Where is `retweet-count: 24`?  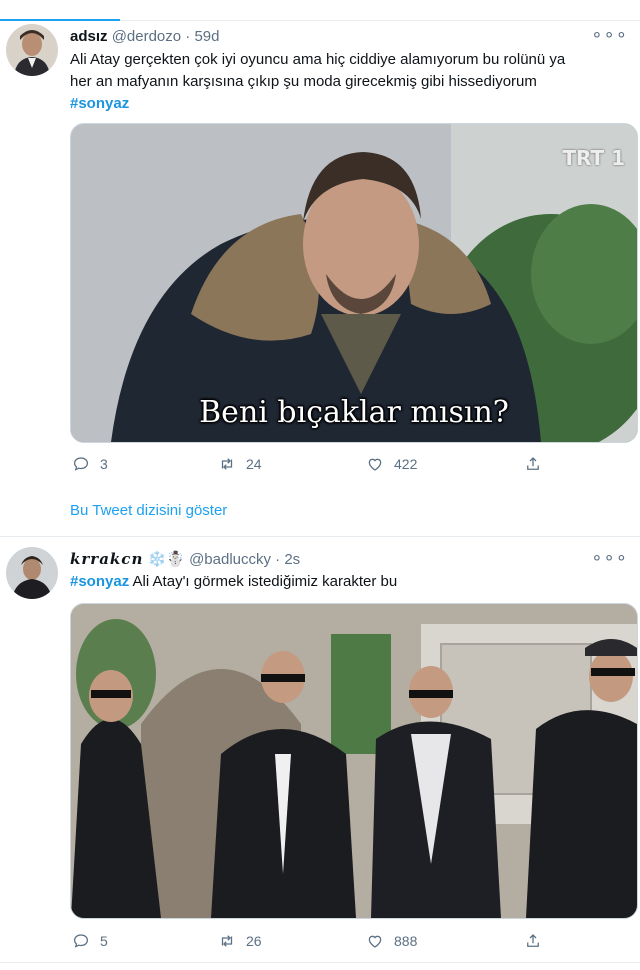
retweet-count: 24 is located at coordinates (254, 464).